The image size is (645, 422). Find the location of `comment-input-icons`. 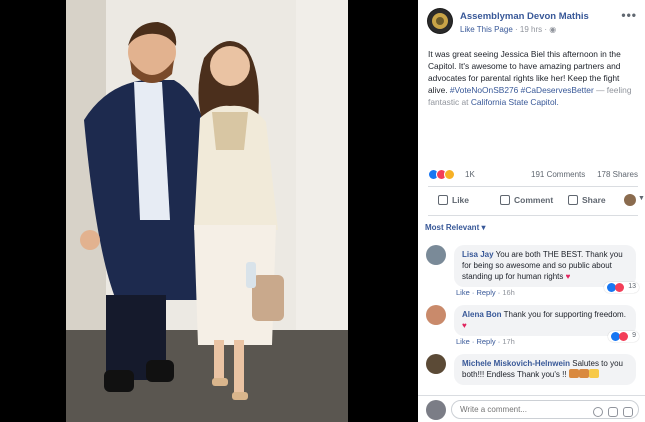

comment-input-icons is located at coordinates (610, 410).